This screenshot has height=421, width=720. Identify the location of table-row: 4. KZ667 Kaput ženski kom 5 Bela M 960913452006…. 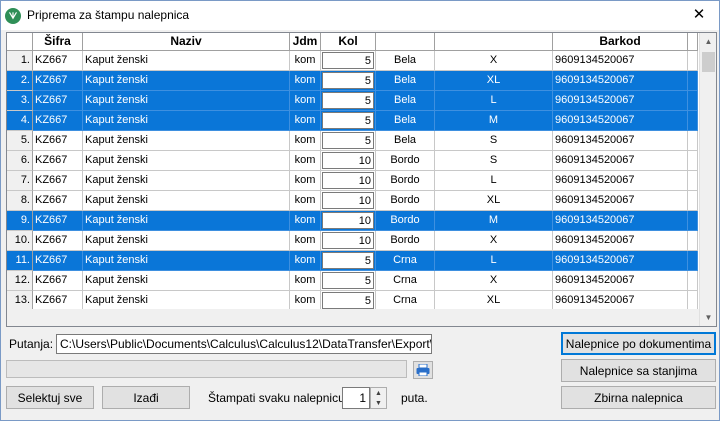
(352, 121).